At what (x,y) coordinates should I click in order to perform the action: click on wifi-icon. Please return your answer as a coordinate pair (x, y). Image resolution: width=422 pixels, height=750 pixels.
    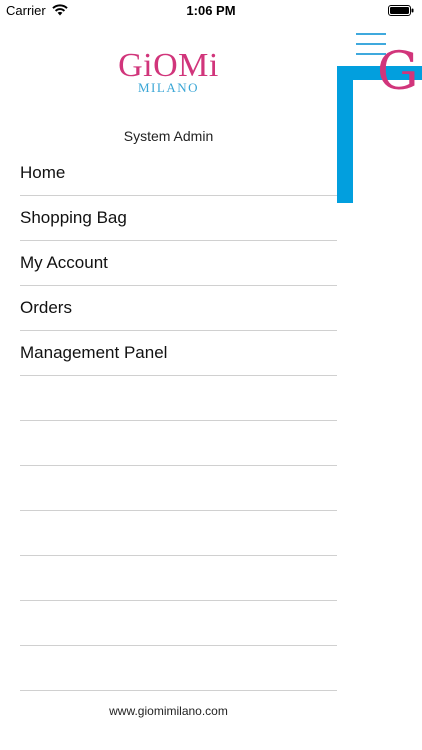
    Looking at the image, I should click on (60, 10).